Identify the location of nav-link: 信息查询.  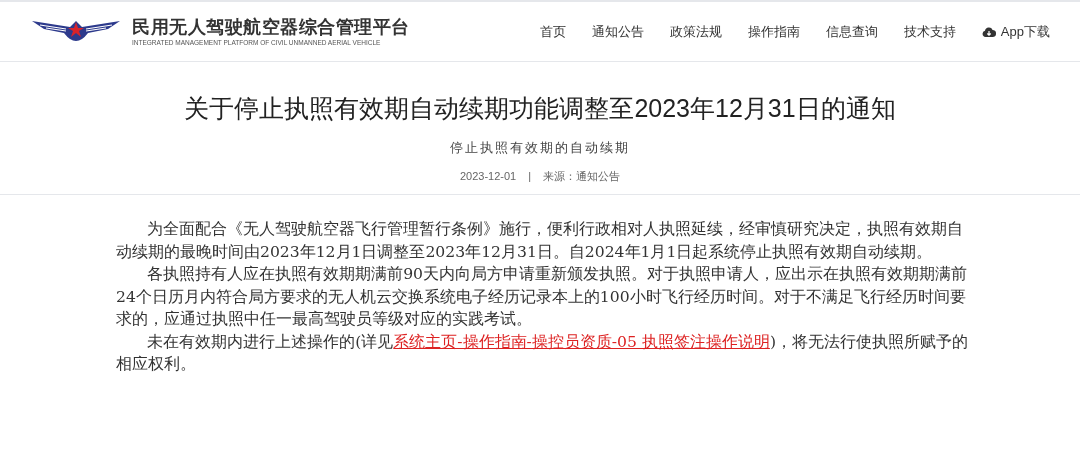
(851, 31).